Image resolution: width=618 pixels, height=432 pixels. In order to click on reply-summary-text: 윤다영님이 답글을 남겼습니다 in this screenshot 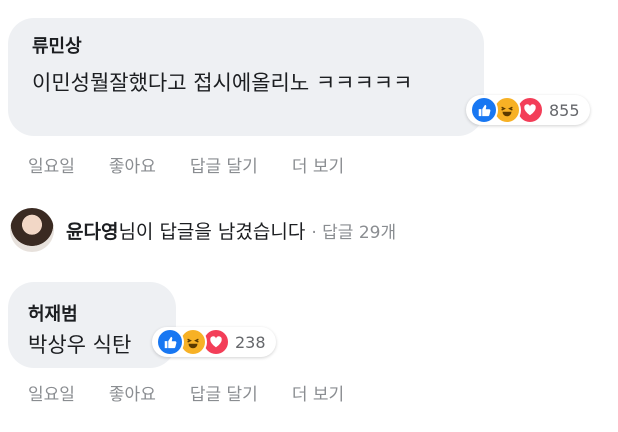, I will do `click(185, 230)`.